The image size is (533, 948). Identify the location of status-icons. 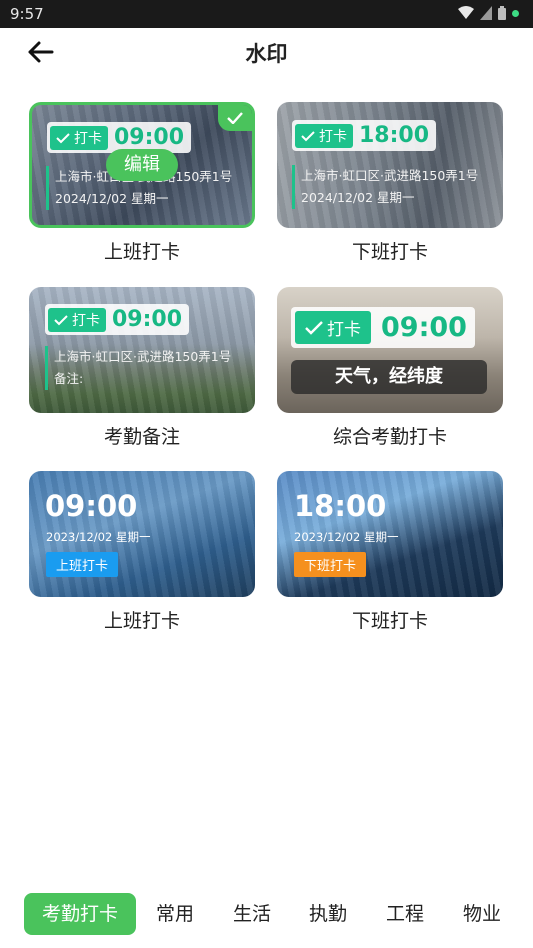
(488, 13).